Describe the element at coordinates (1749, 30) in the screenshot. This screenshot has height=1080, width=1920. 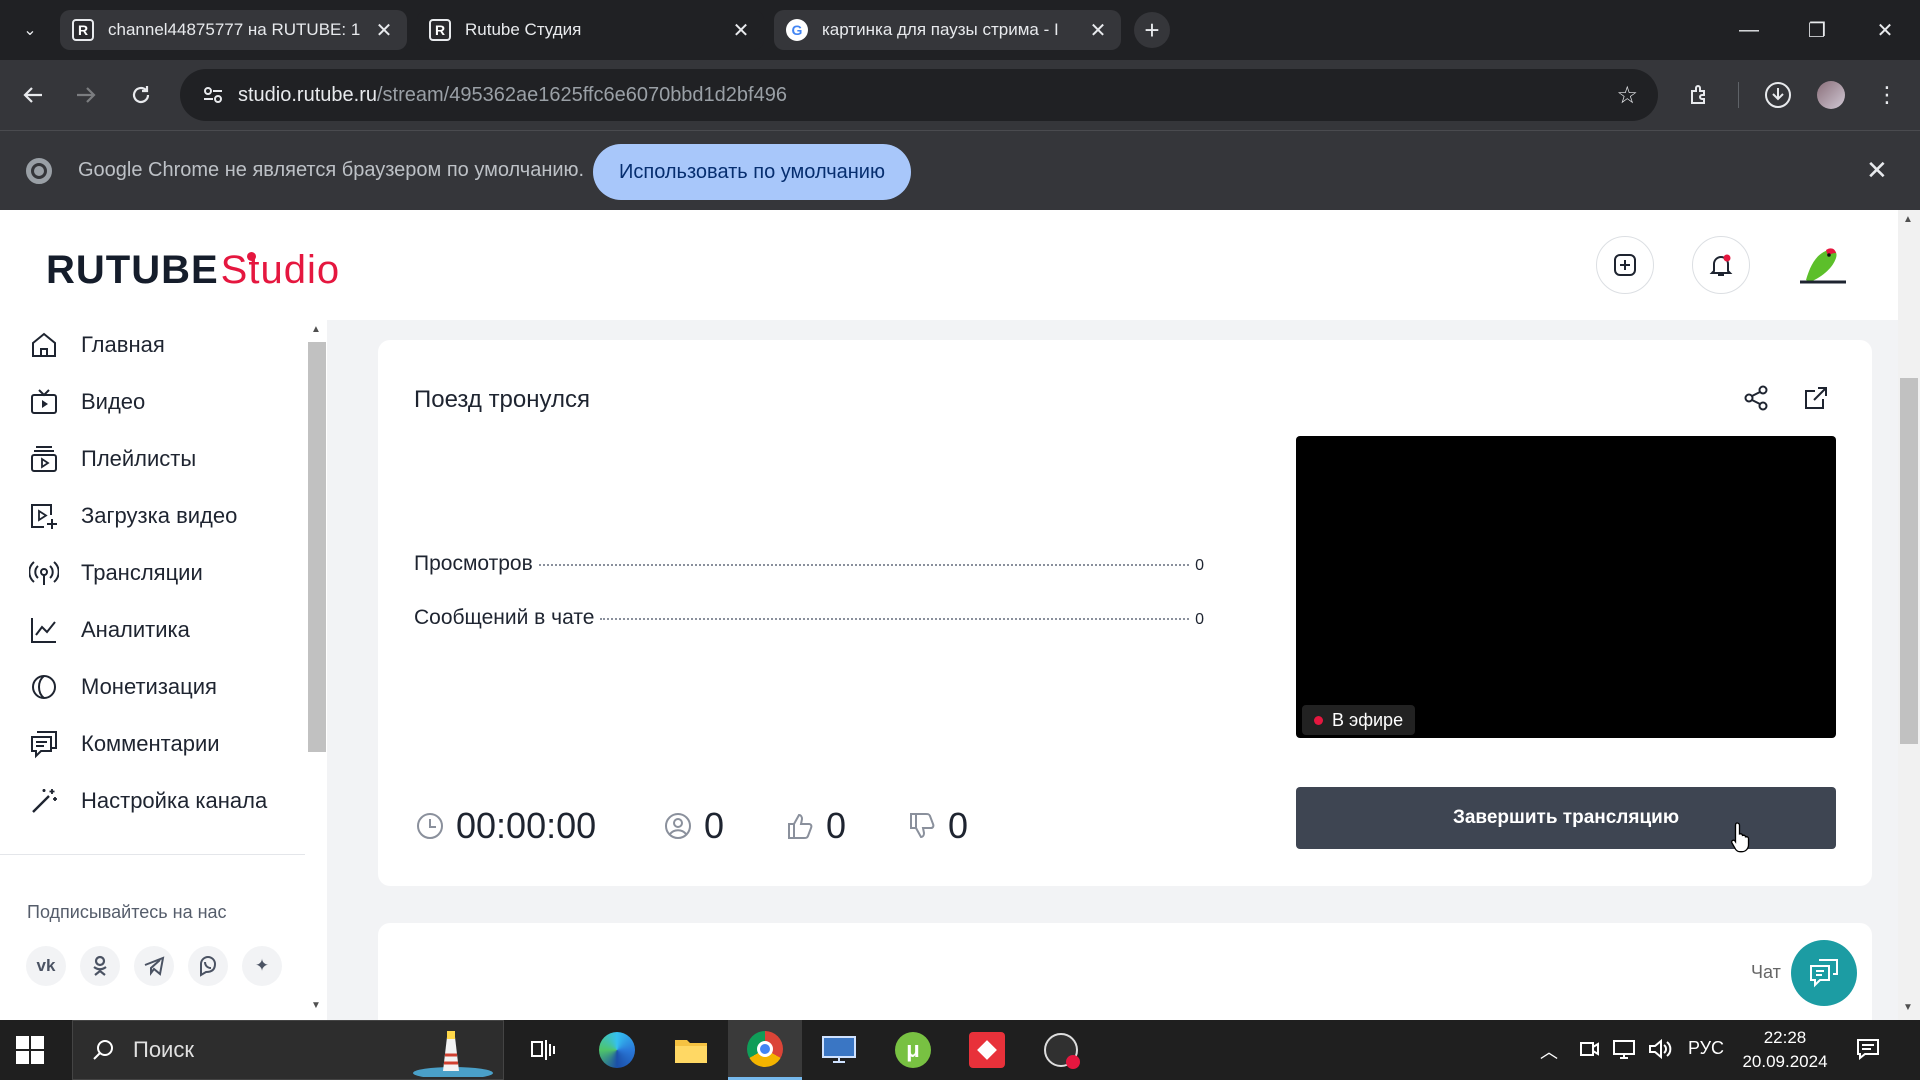
I see `minimize-button: —` at that location.